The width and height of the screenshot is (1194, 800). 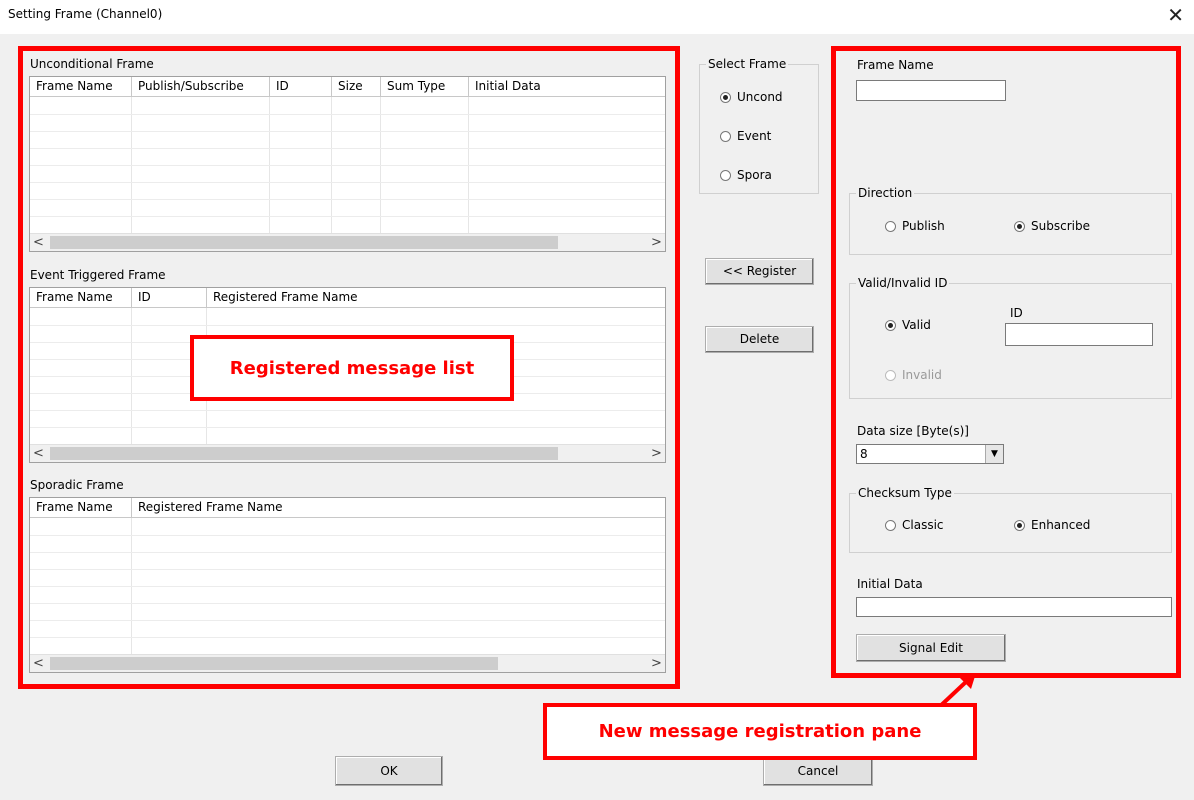 What do you see at coordinates (1175, 15) in the screenshot?
I see `close-icon: ✕` at bounding box center [1175, 15].